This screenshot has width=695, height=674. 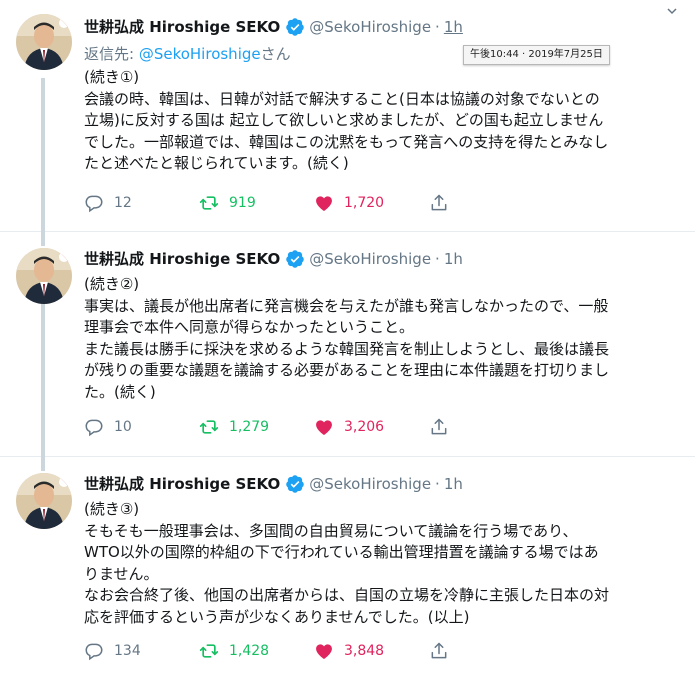 What do you see at coordinates (536, 55) in the screenshot?
I see `timestamp-tooltip: 午後10:44 · 2019年7月25日` at bounding box center [536, 55].